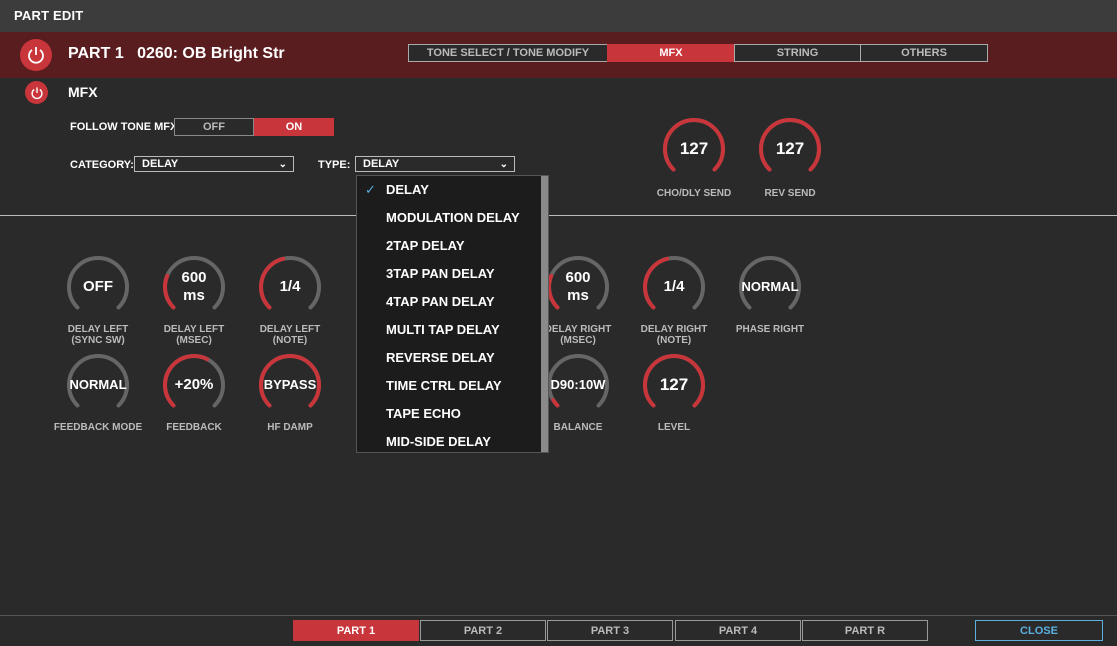  I want to click on delay-right-note-knob: 1/4, so click(674, 287).